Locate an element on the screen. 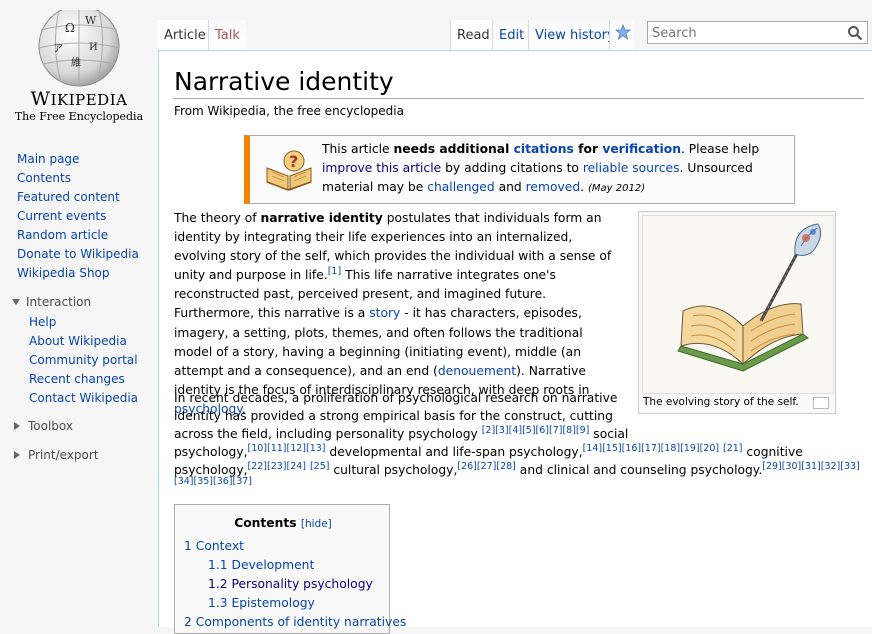 The width and height of the screenshot is (872, 634). svg-text: 維 is located at coordinates (76, 62).